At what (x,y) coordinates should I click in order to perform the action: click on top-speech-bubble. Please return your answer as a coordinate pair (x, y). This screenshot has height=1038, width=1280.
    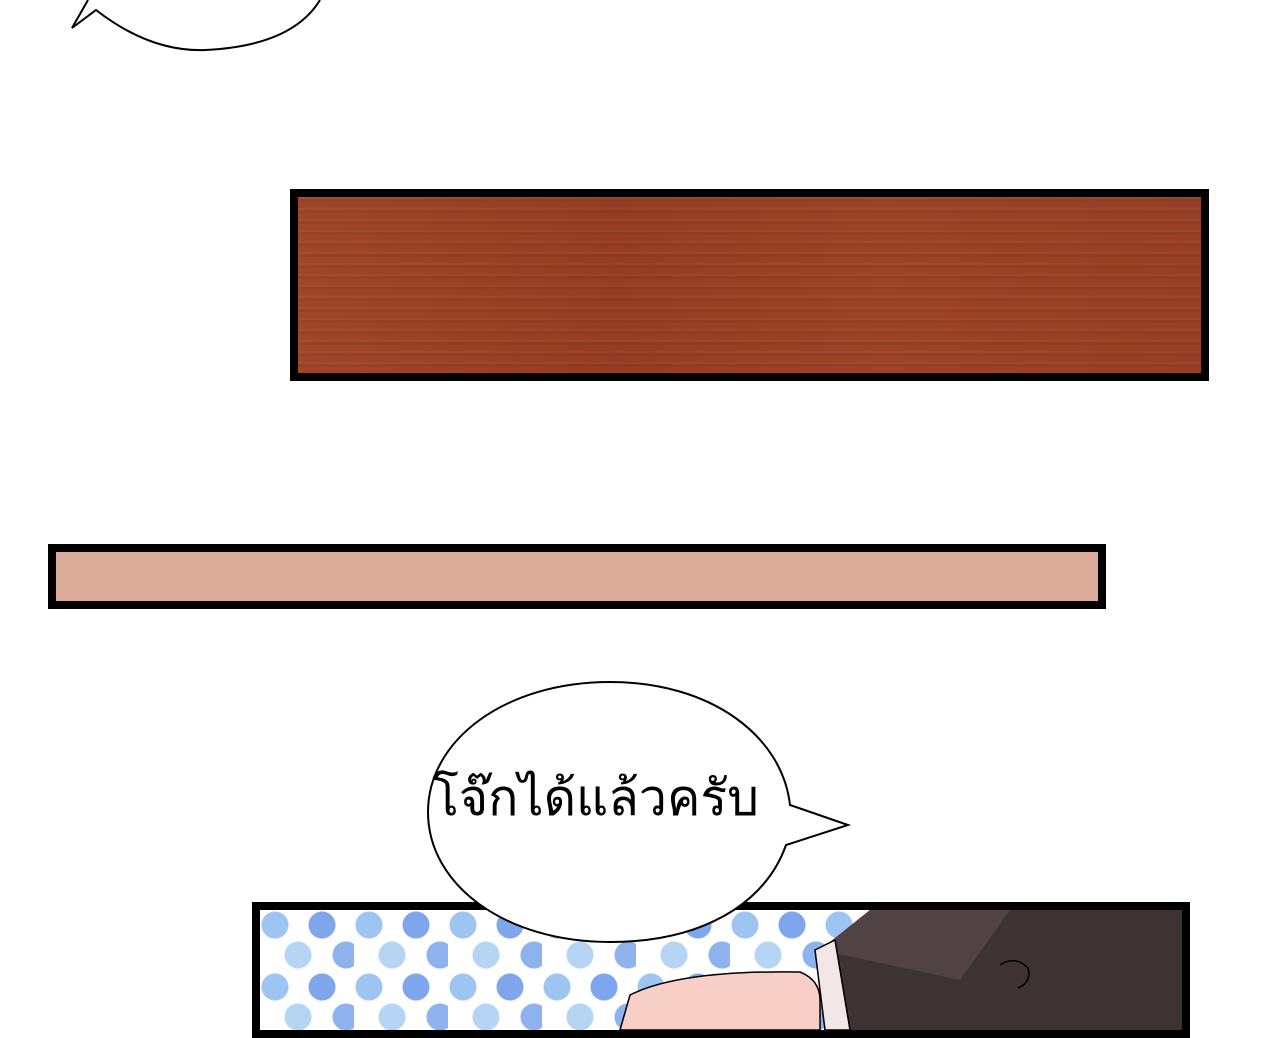
    Looking at the image, I should click on (196, 26).